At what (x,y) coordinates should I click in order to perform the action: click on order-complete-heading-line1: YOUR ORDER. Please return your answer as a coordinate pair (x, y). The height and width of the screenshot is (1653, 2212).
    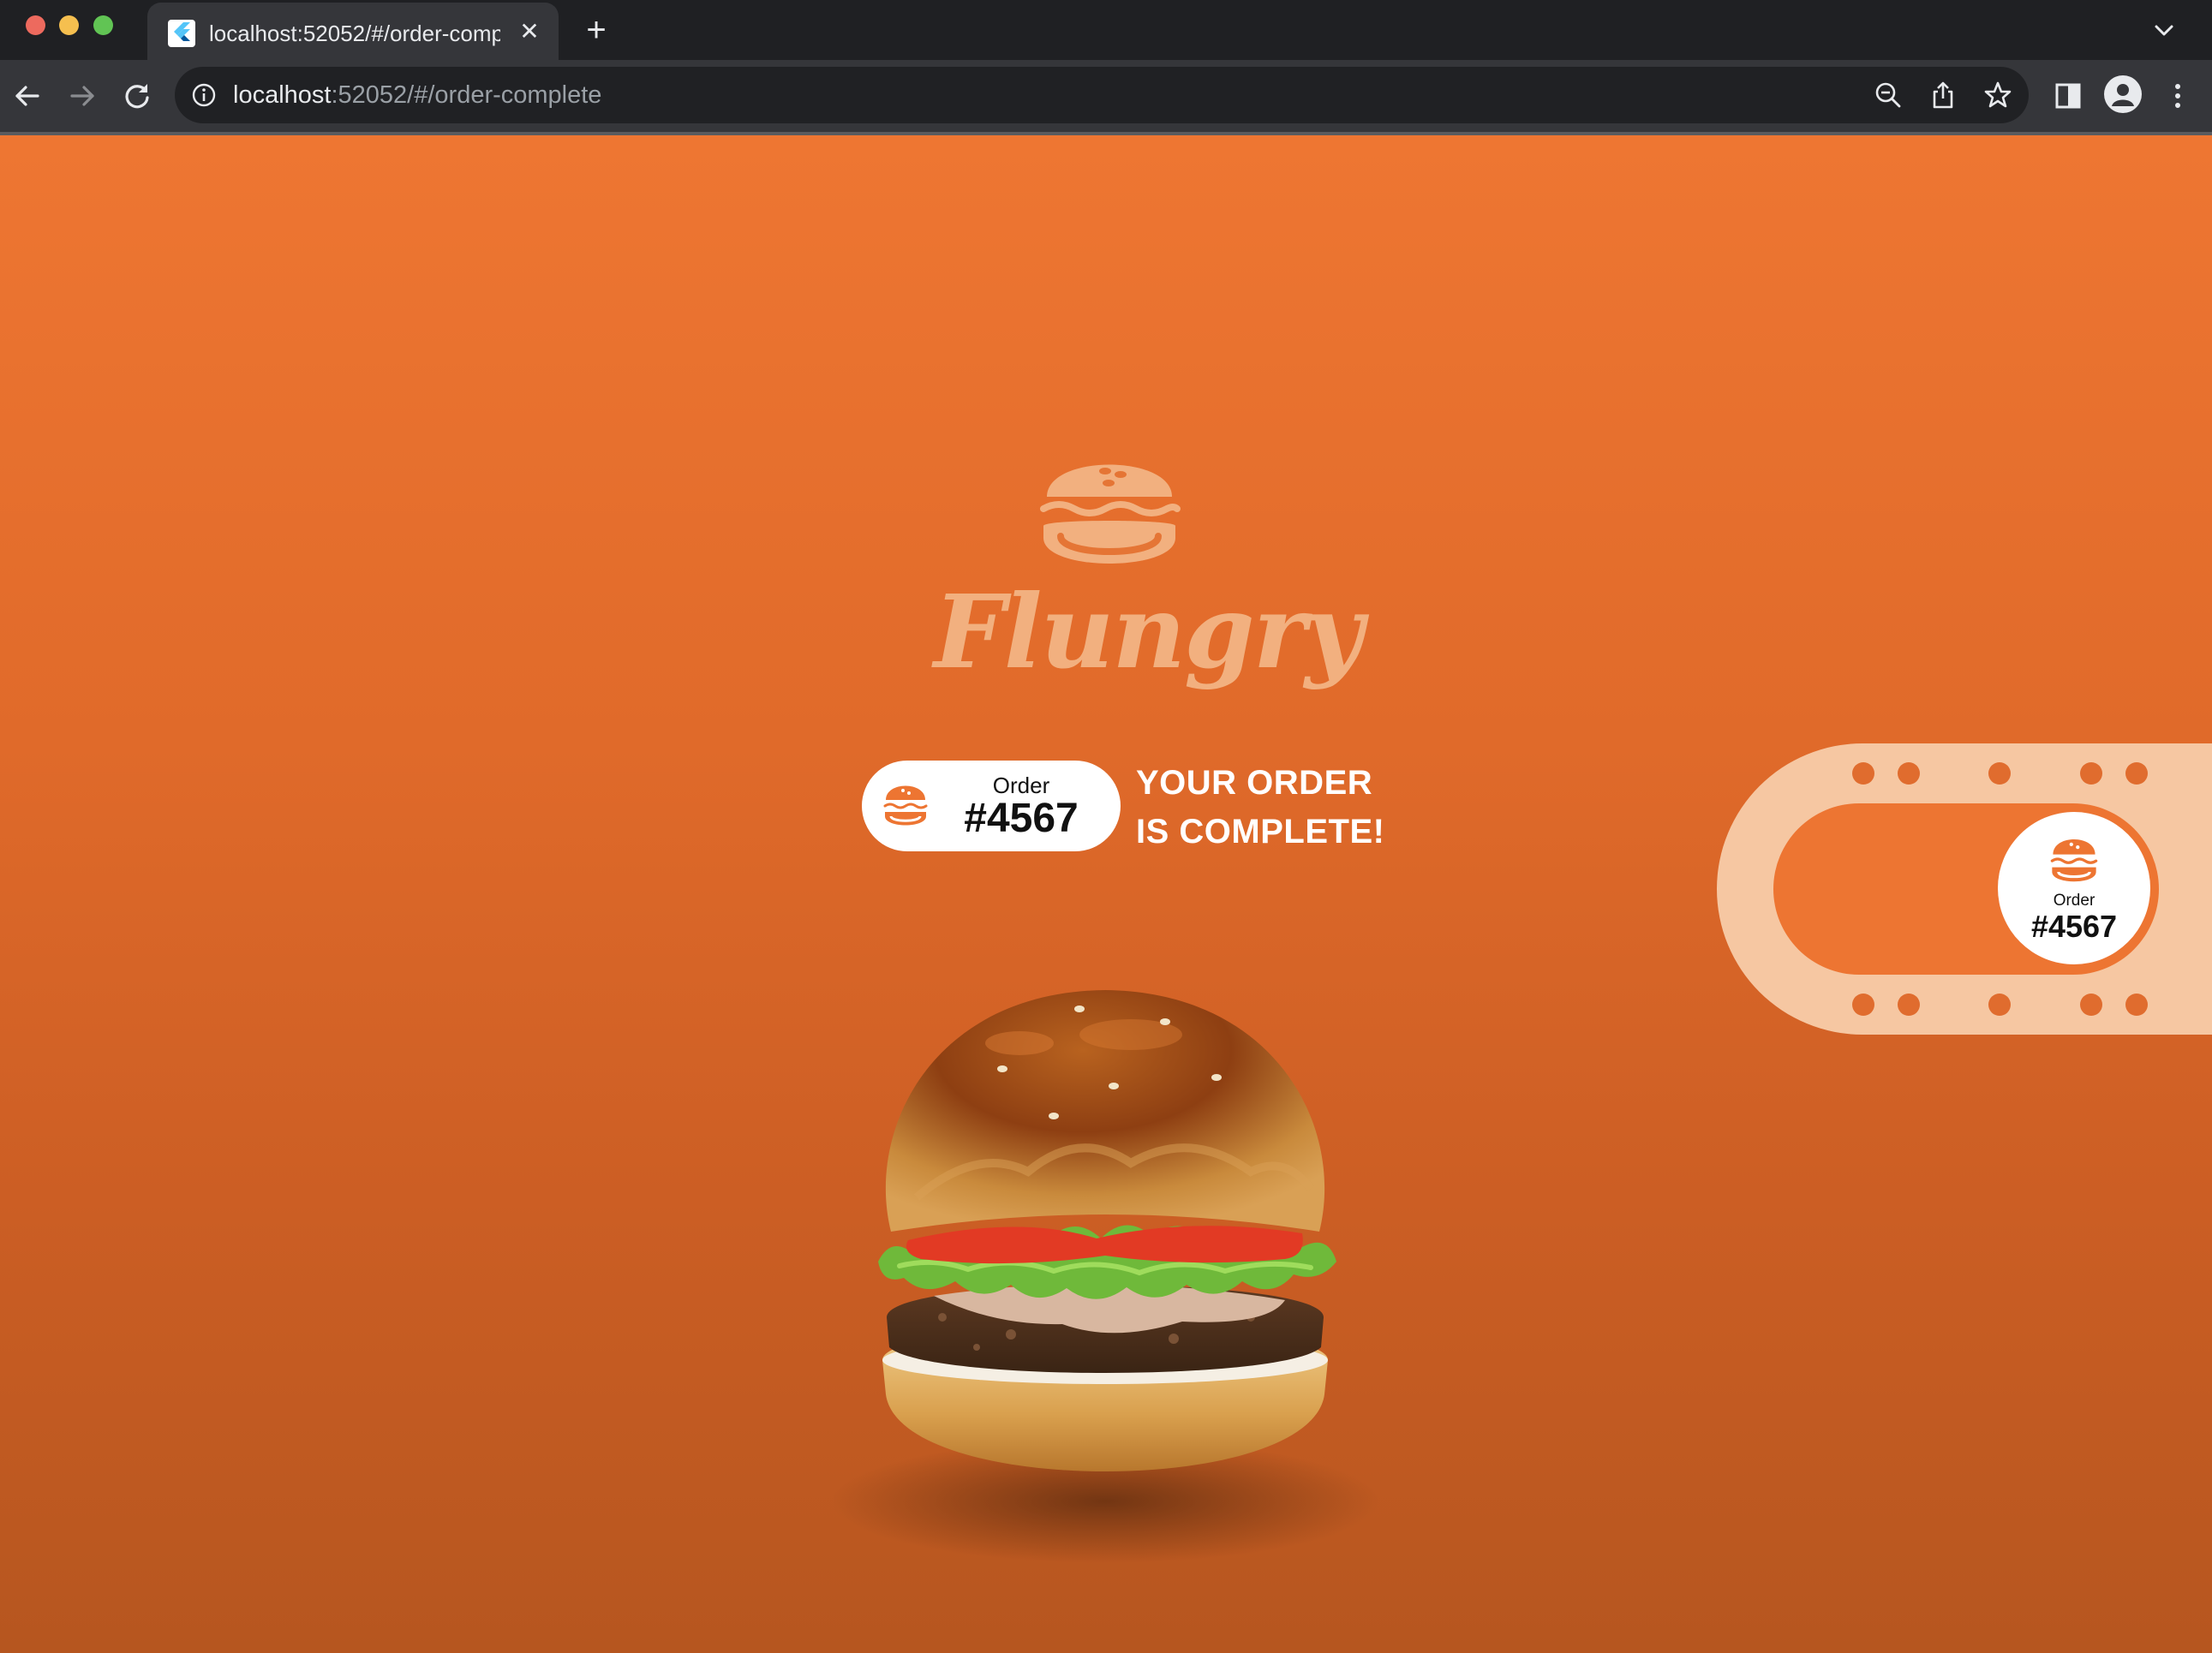
    Looking at the image, I should click on (1254, 783).